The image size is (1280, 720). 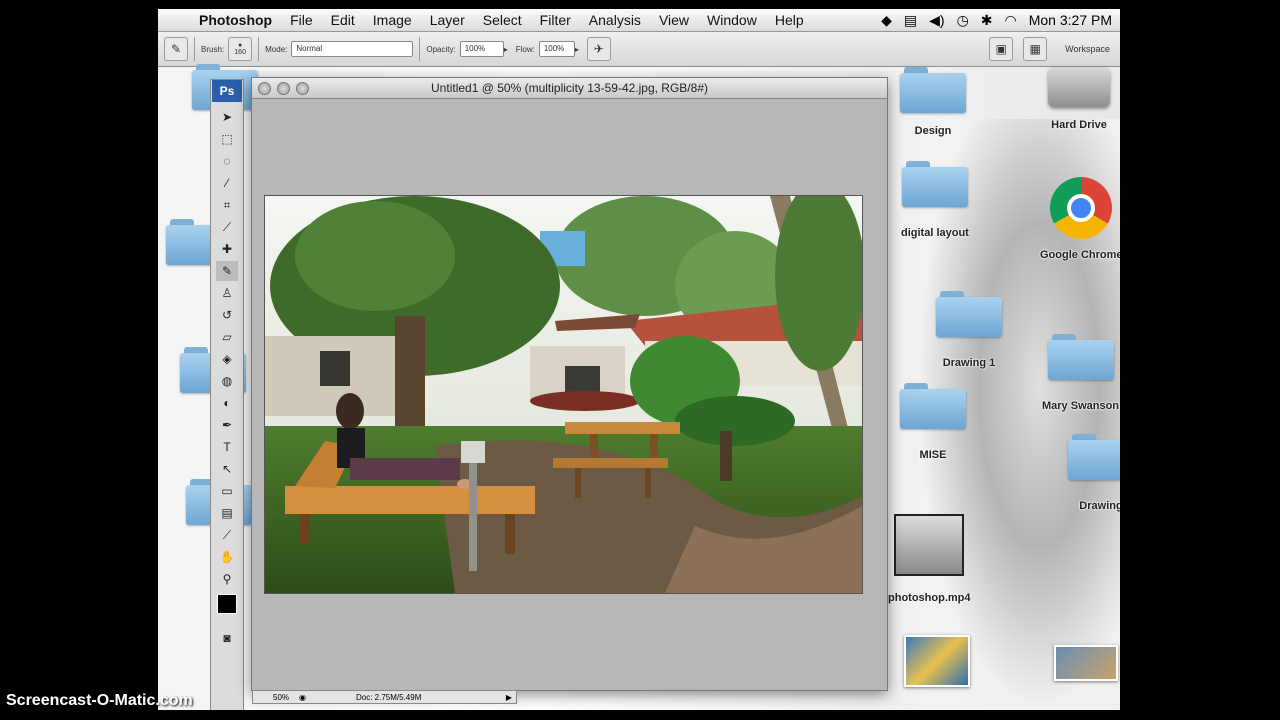 I want to click on workspace-menu: Workspace, so click(x=1087, y=49).